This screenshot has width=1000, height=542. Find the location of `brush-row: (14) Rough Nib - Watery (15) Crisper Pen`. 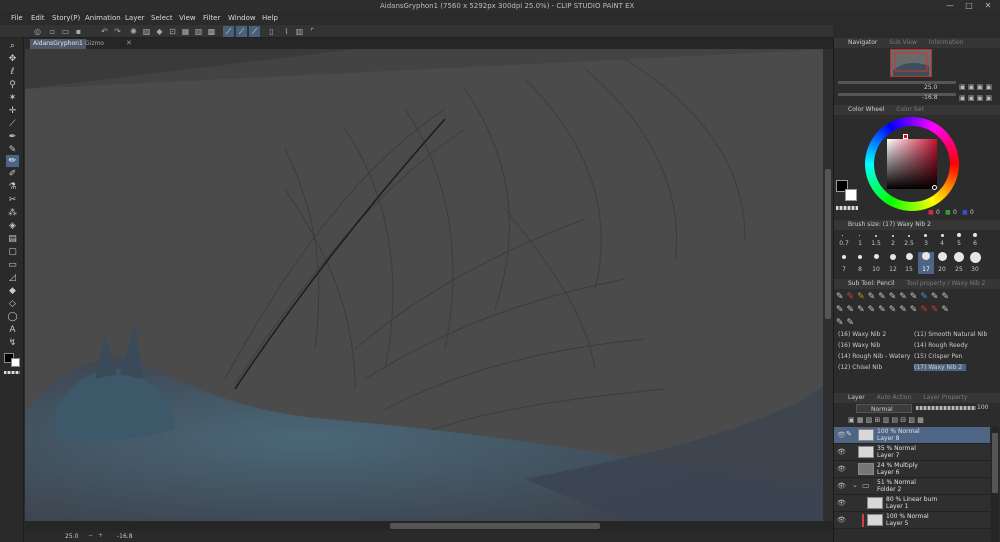

brush-row: (14) Rough Nib - Watery (15) Crisper Pen is located at coordinates (911, 358).